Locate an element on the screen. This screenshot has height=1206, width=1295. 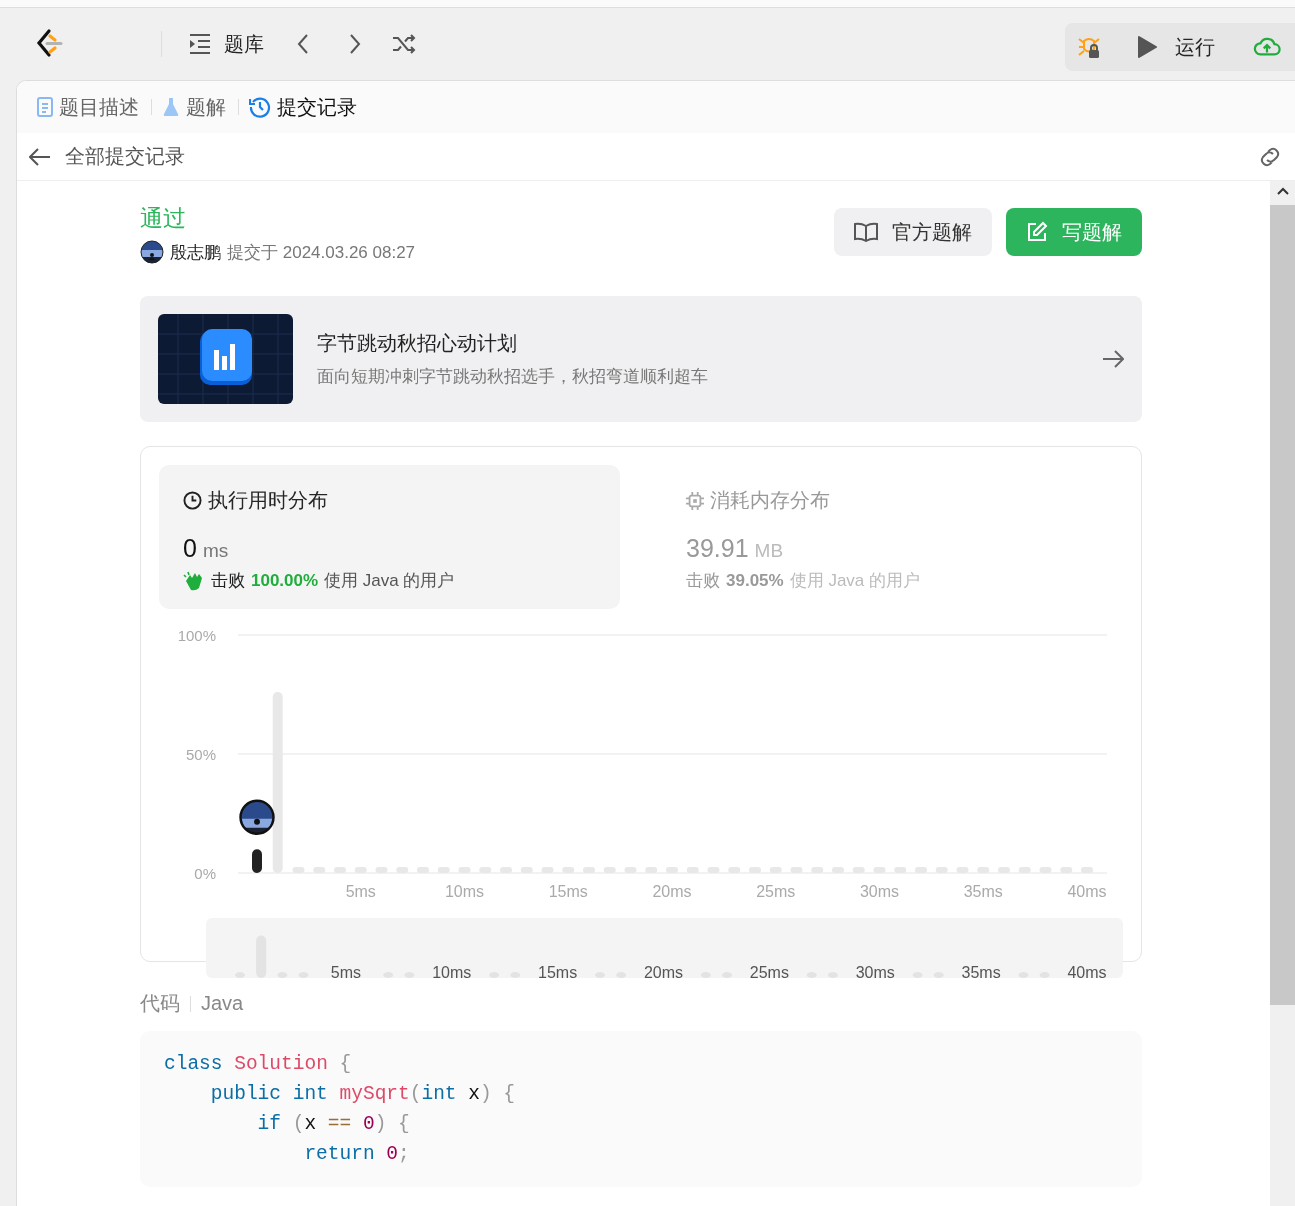
clock-icon is located at coordinates (192, 500).